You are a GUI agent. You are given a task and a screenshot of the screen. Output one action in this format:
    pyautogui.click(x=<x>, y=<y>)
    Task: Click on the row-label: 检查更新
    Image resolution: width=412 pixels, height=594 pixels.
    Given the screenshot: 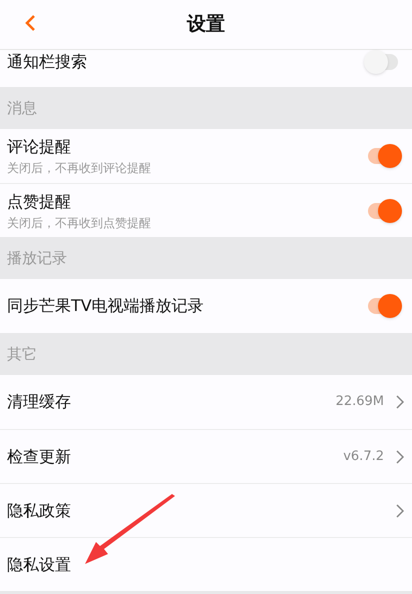 What is the action you would take?
    pyautogui.click(x=39, y=457)
    